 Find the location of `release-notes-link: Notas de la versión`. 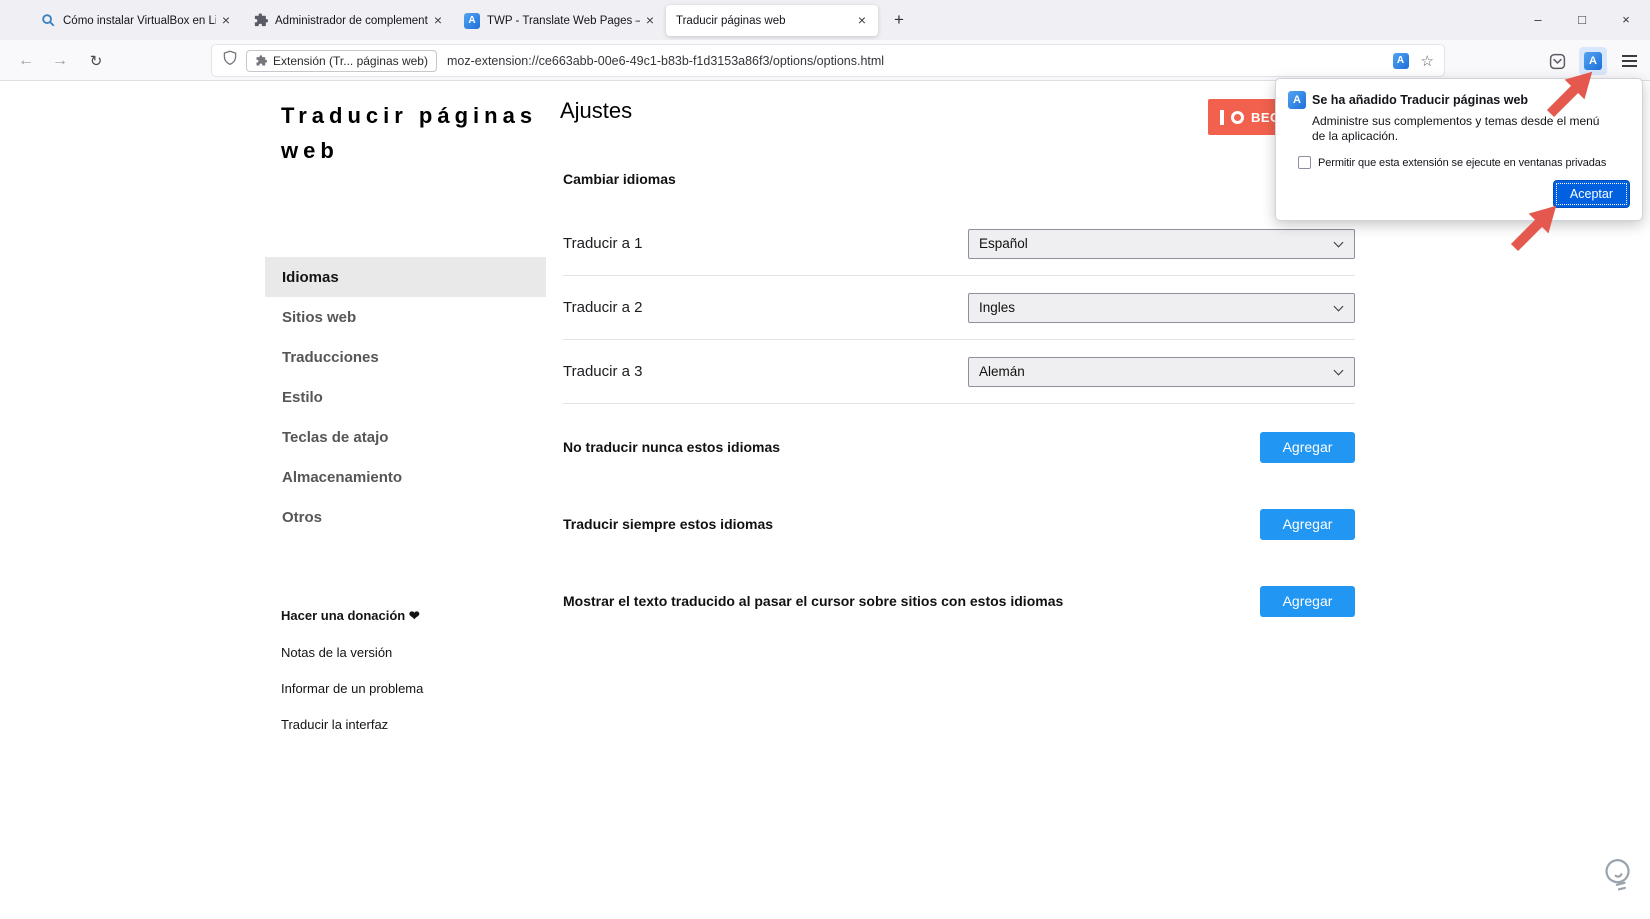

release-notes-link: Notas de la versión is located at coordinates (352, 652).